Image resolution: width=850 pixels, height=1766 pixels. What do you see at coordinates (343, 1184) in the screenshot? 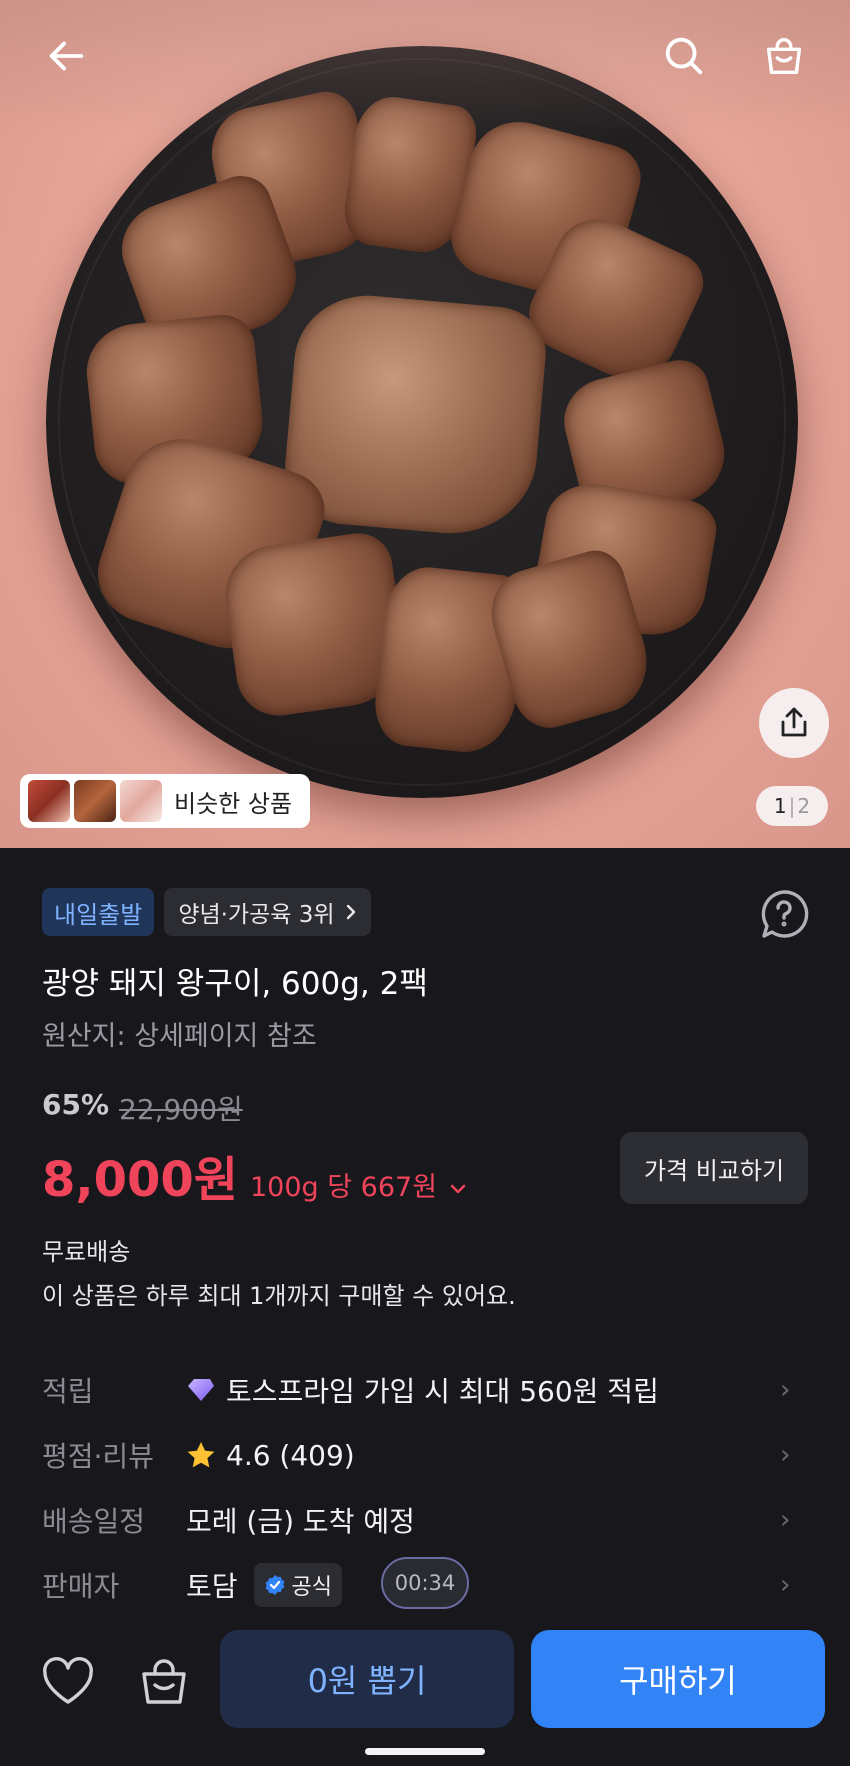
I see `unit-price: 100g 당 667원` at bounding box center [343, 1184].